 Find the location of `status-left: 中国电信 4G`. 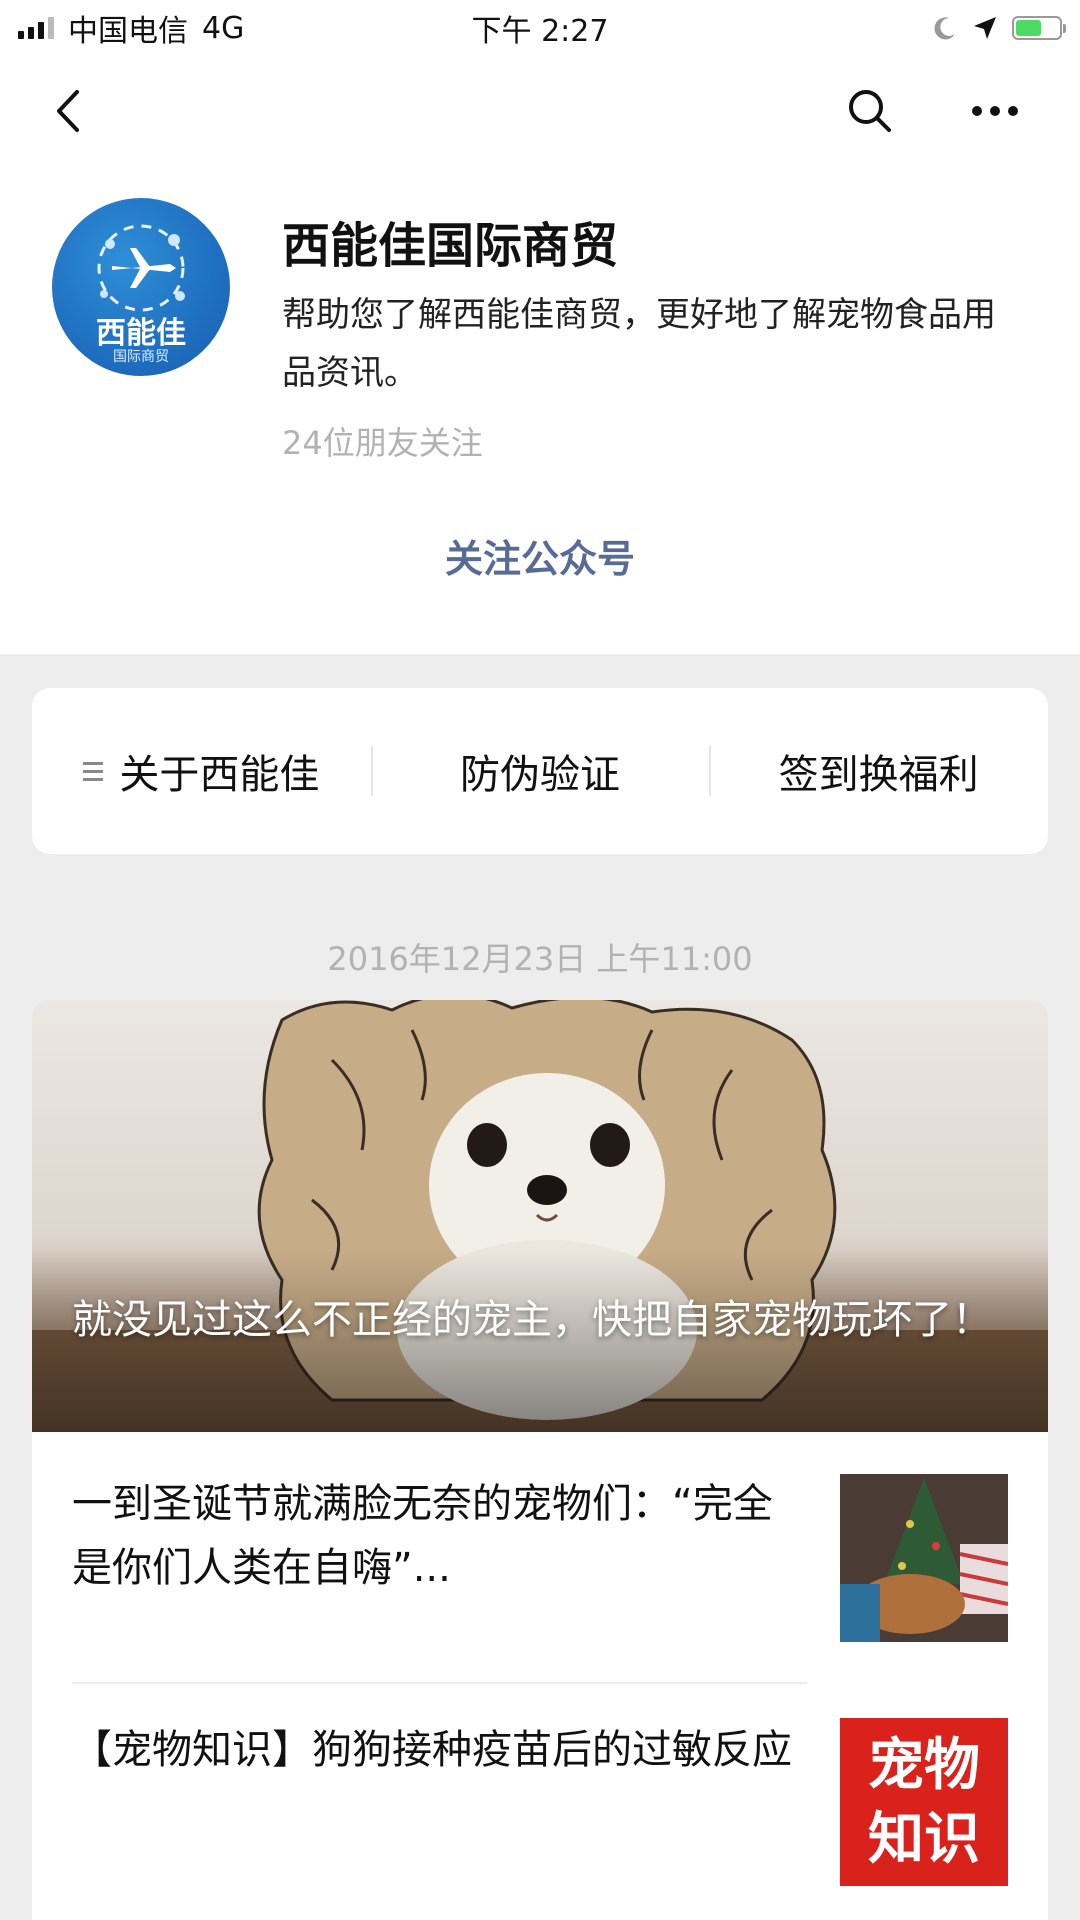

status-left: 中国电信 4G is located at coordinates (131, 28).